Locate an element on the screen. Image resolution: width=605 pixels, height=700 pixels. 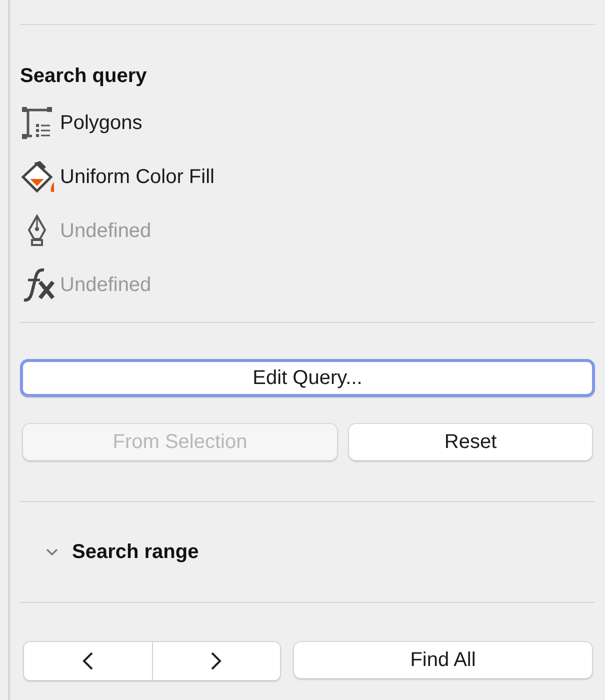
section-heading: Search range is located at coordinates (135, 552).